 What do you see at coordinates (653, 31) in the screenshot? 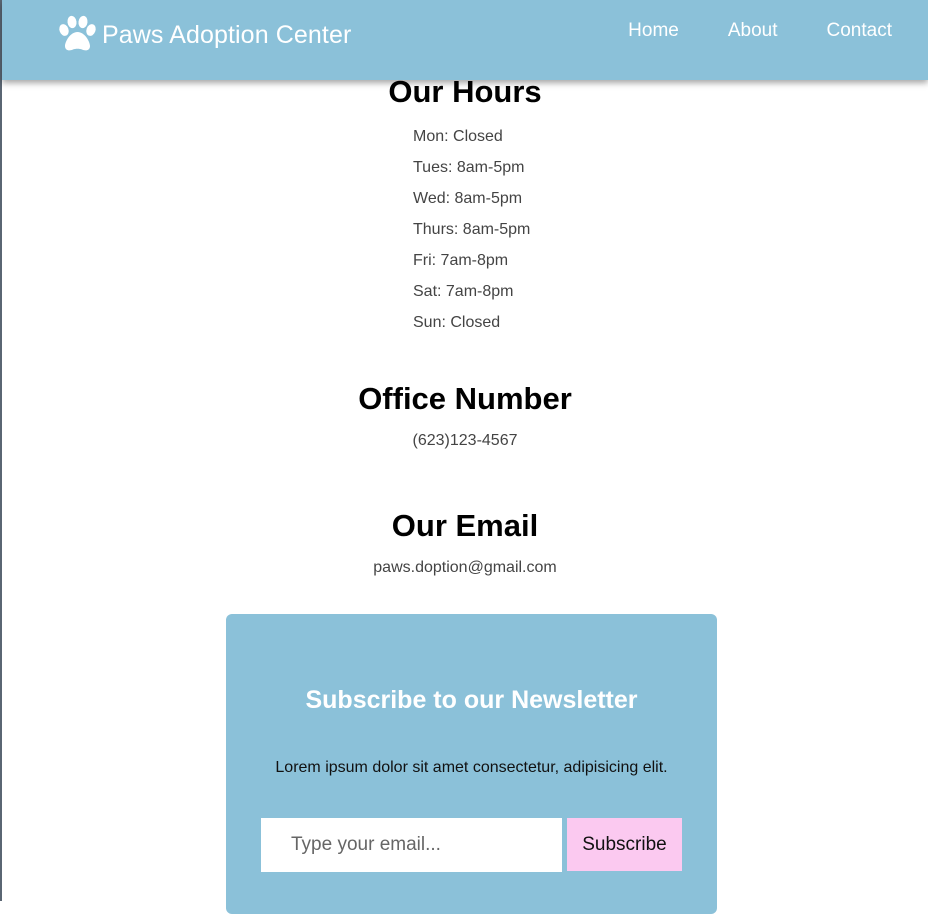
I see `nav-link-home: Home` at bounding box center [653, 31].